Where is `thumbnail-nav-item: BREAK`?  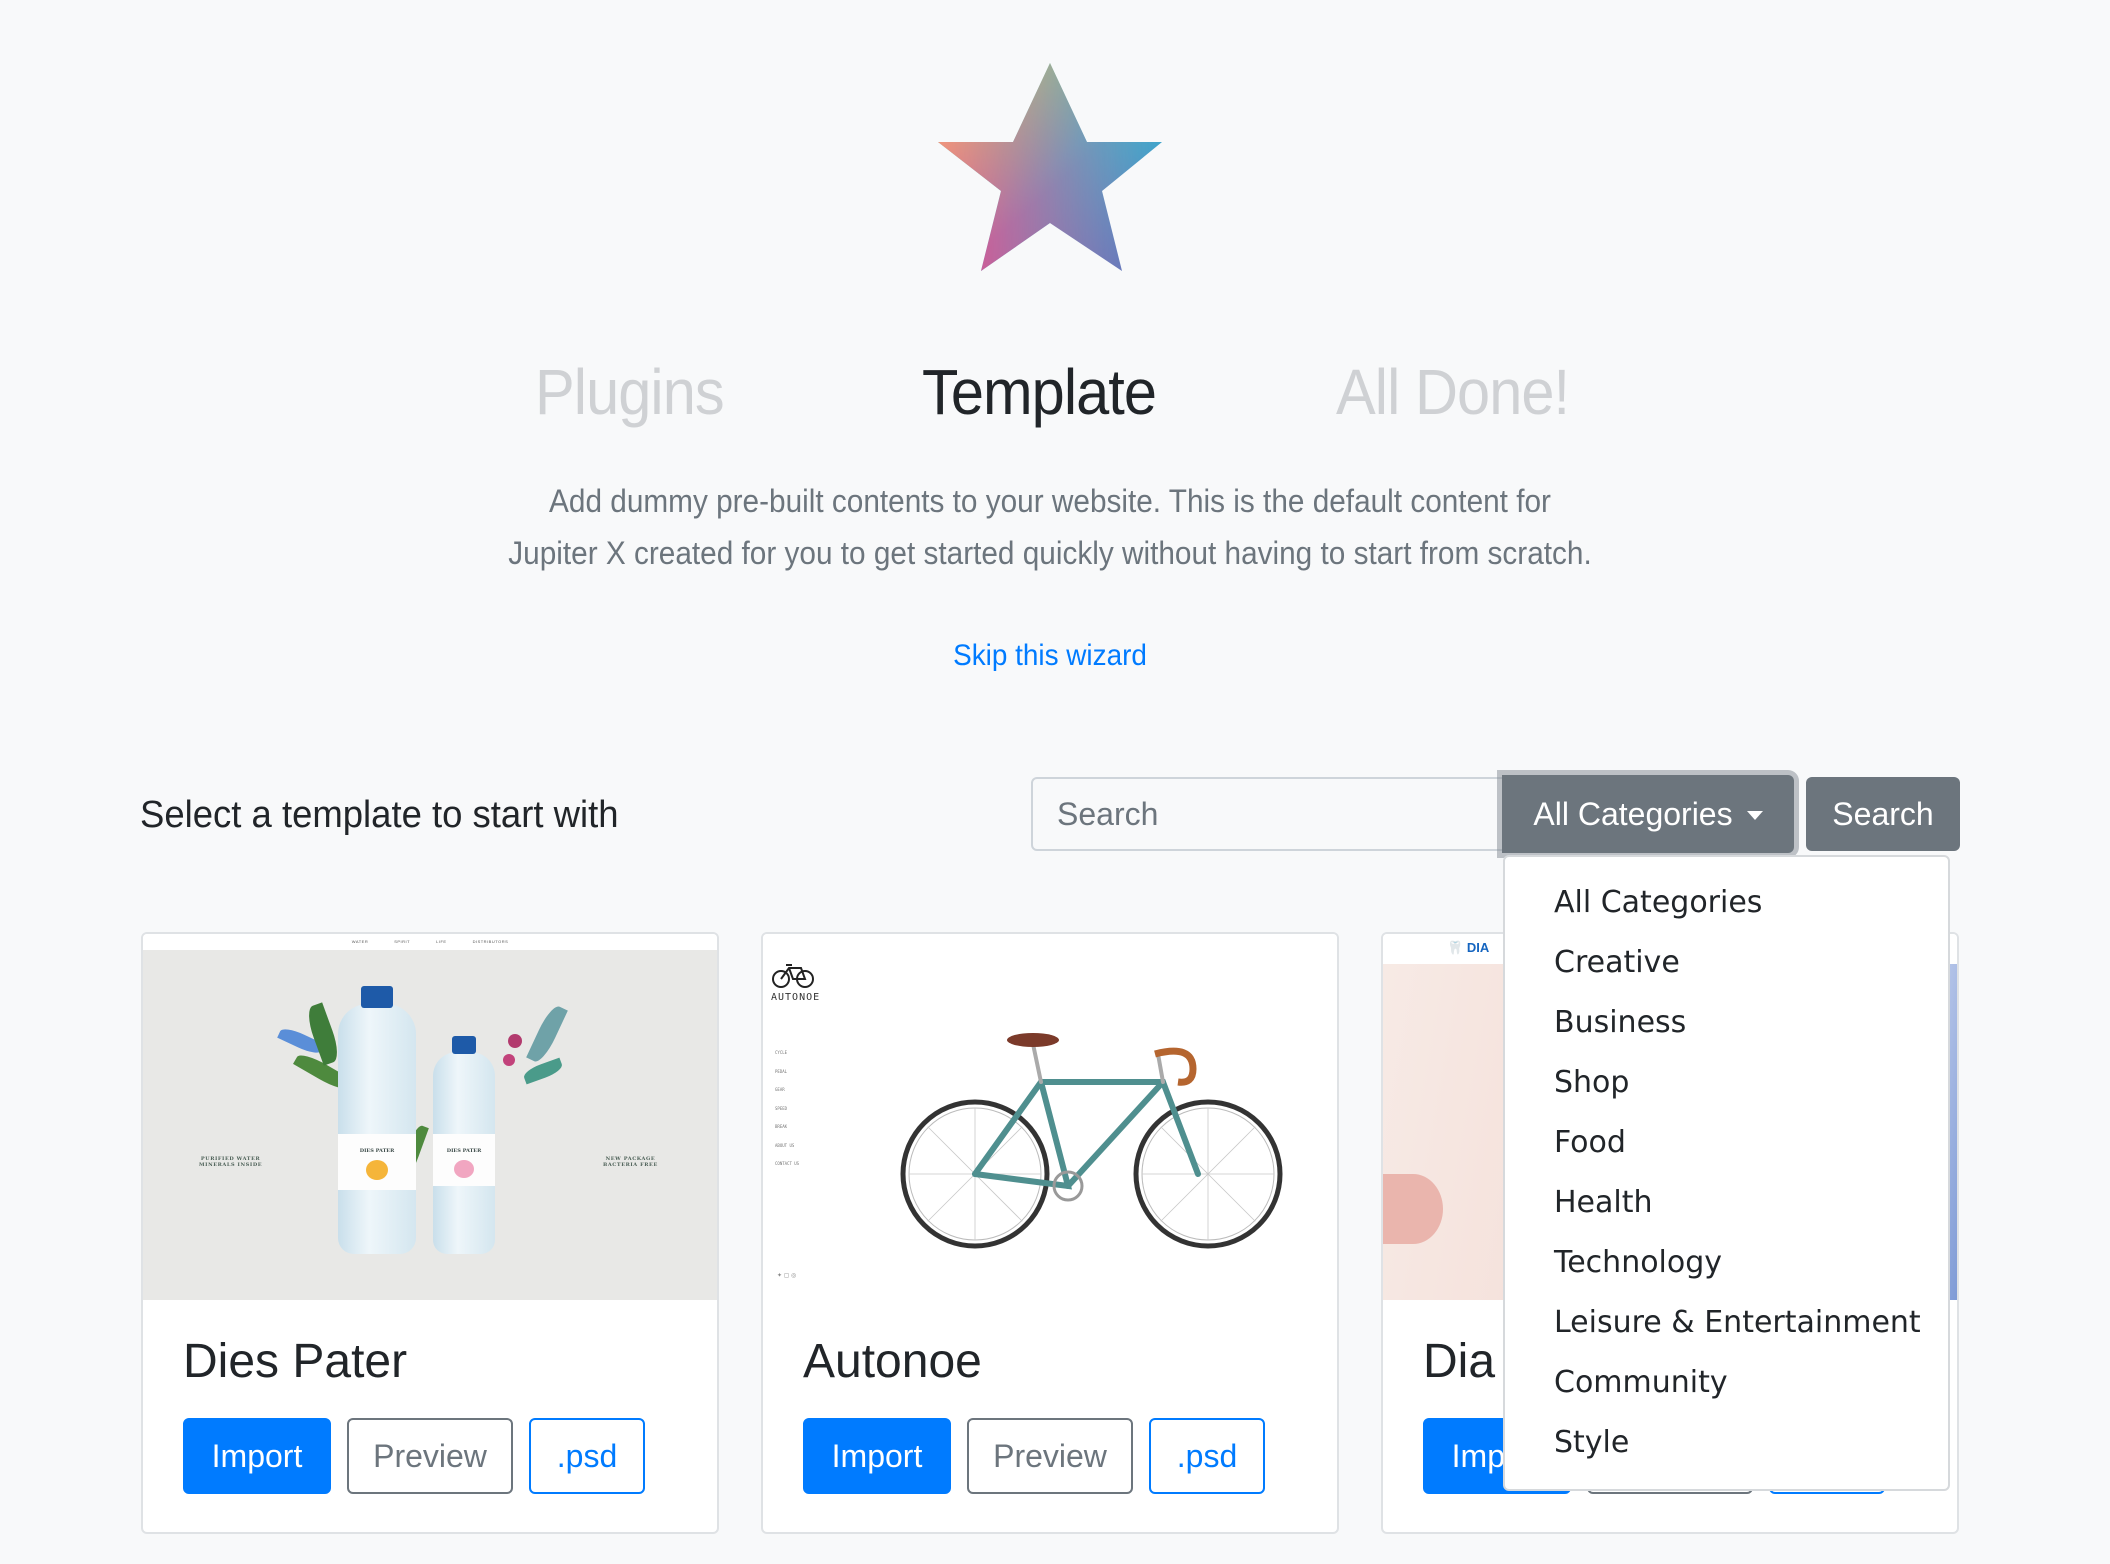
thumbnail-nav-item: BREAK is located at coordinates (781, 1126).